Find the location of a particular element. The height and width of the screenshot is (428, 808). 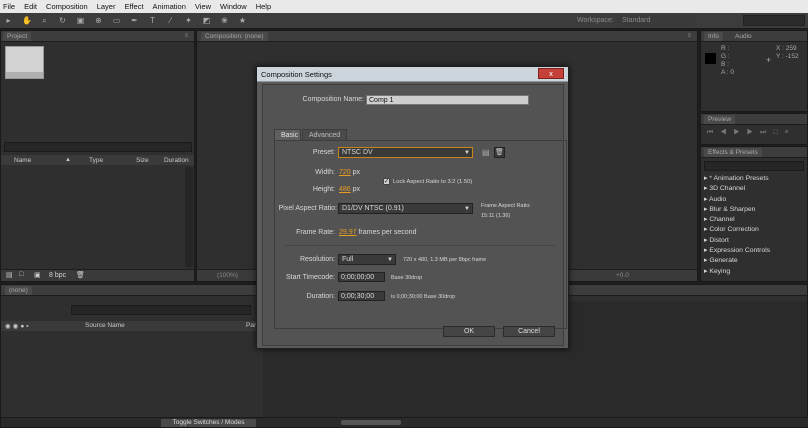

list-item: ▸ Audio is located at coordinates (737, 200).